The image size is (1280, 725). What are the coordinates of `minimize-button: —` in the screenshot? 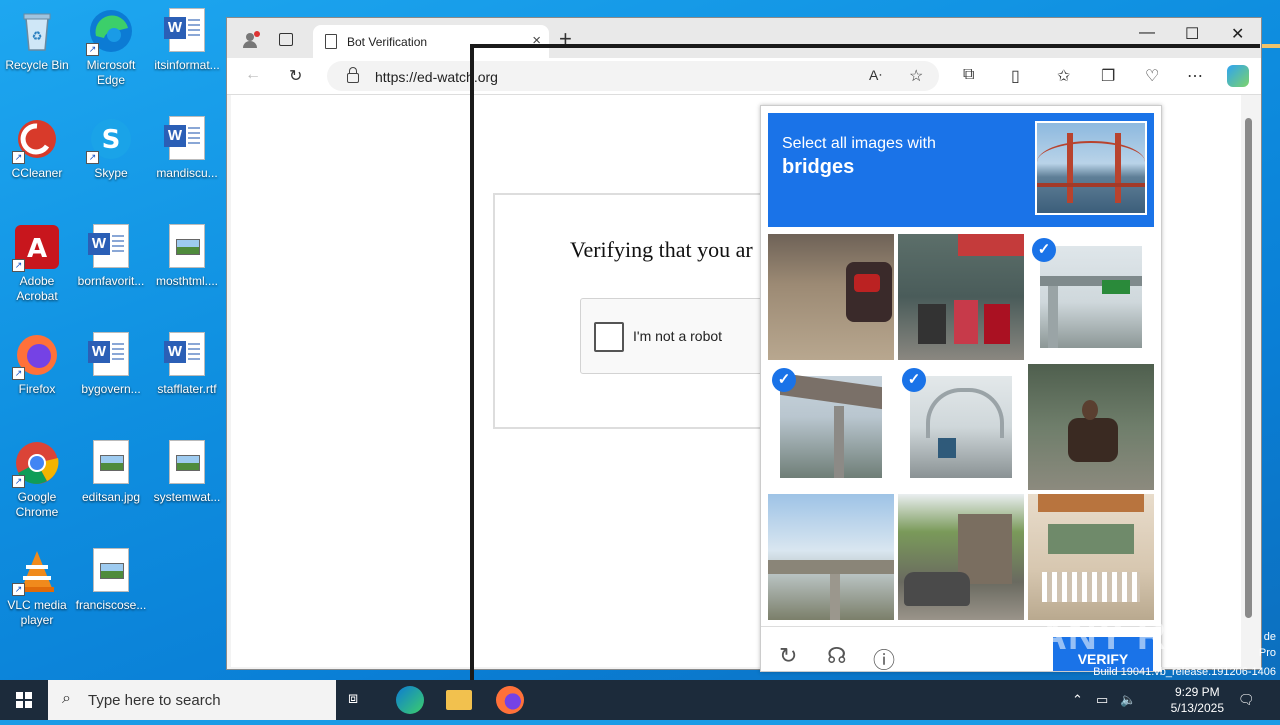 It's located at (1147, 33).